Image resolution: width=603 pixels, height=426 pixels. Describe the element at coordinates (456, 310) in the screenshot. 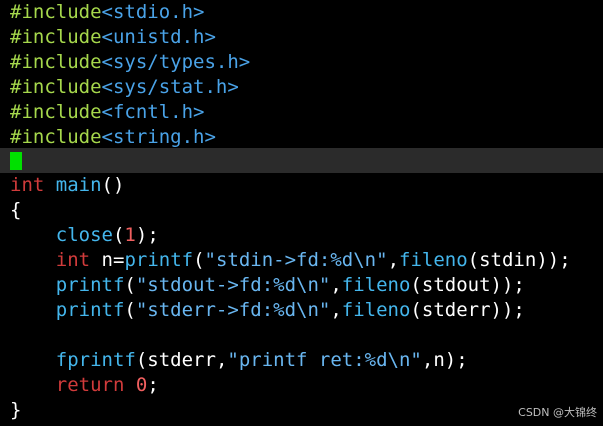

I see `fileno-arg: stderr` at that location.